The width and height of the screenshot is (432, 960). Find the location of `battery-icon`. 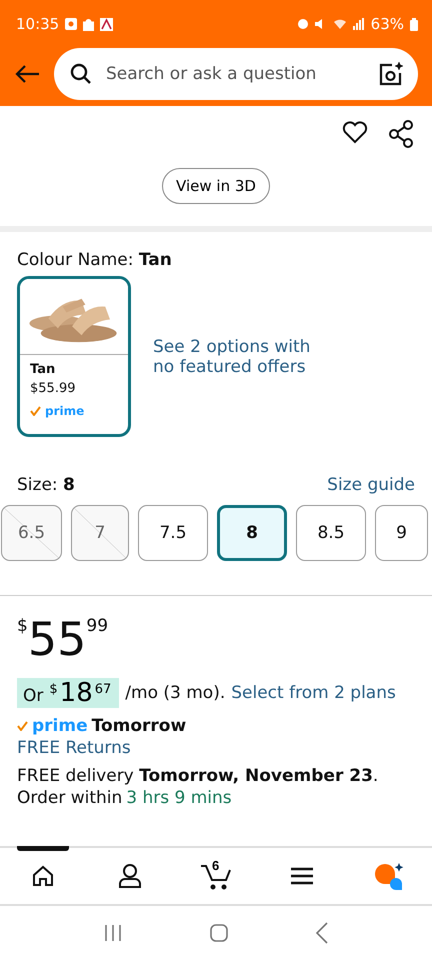

battery-icon is located at coordinates (414, 24).